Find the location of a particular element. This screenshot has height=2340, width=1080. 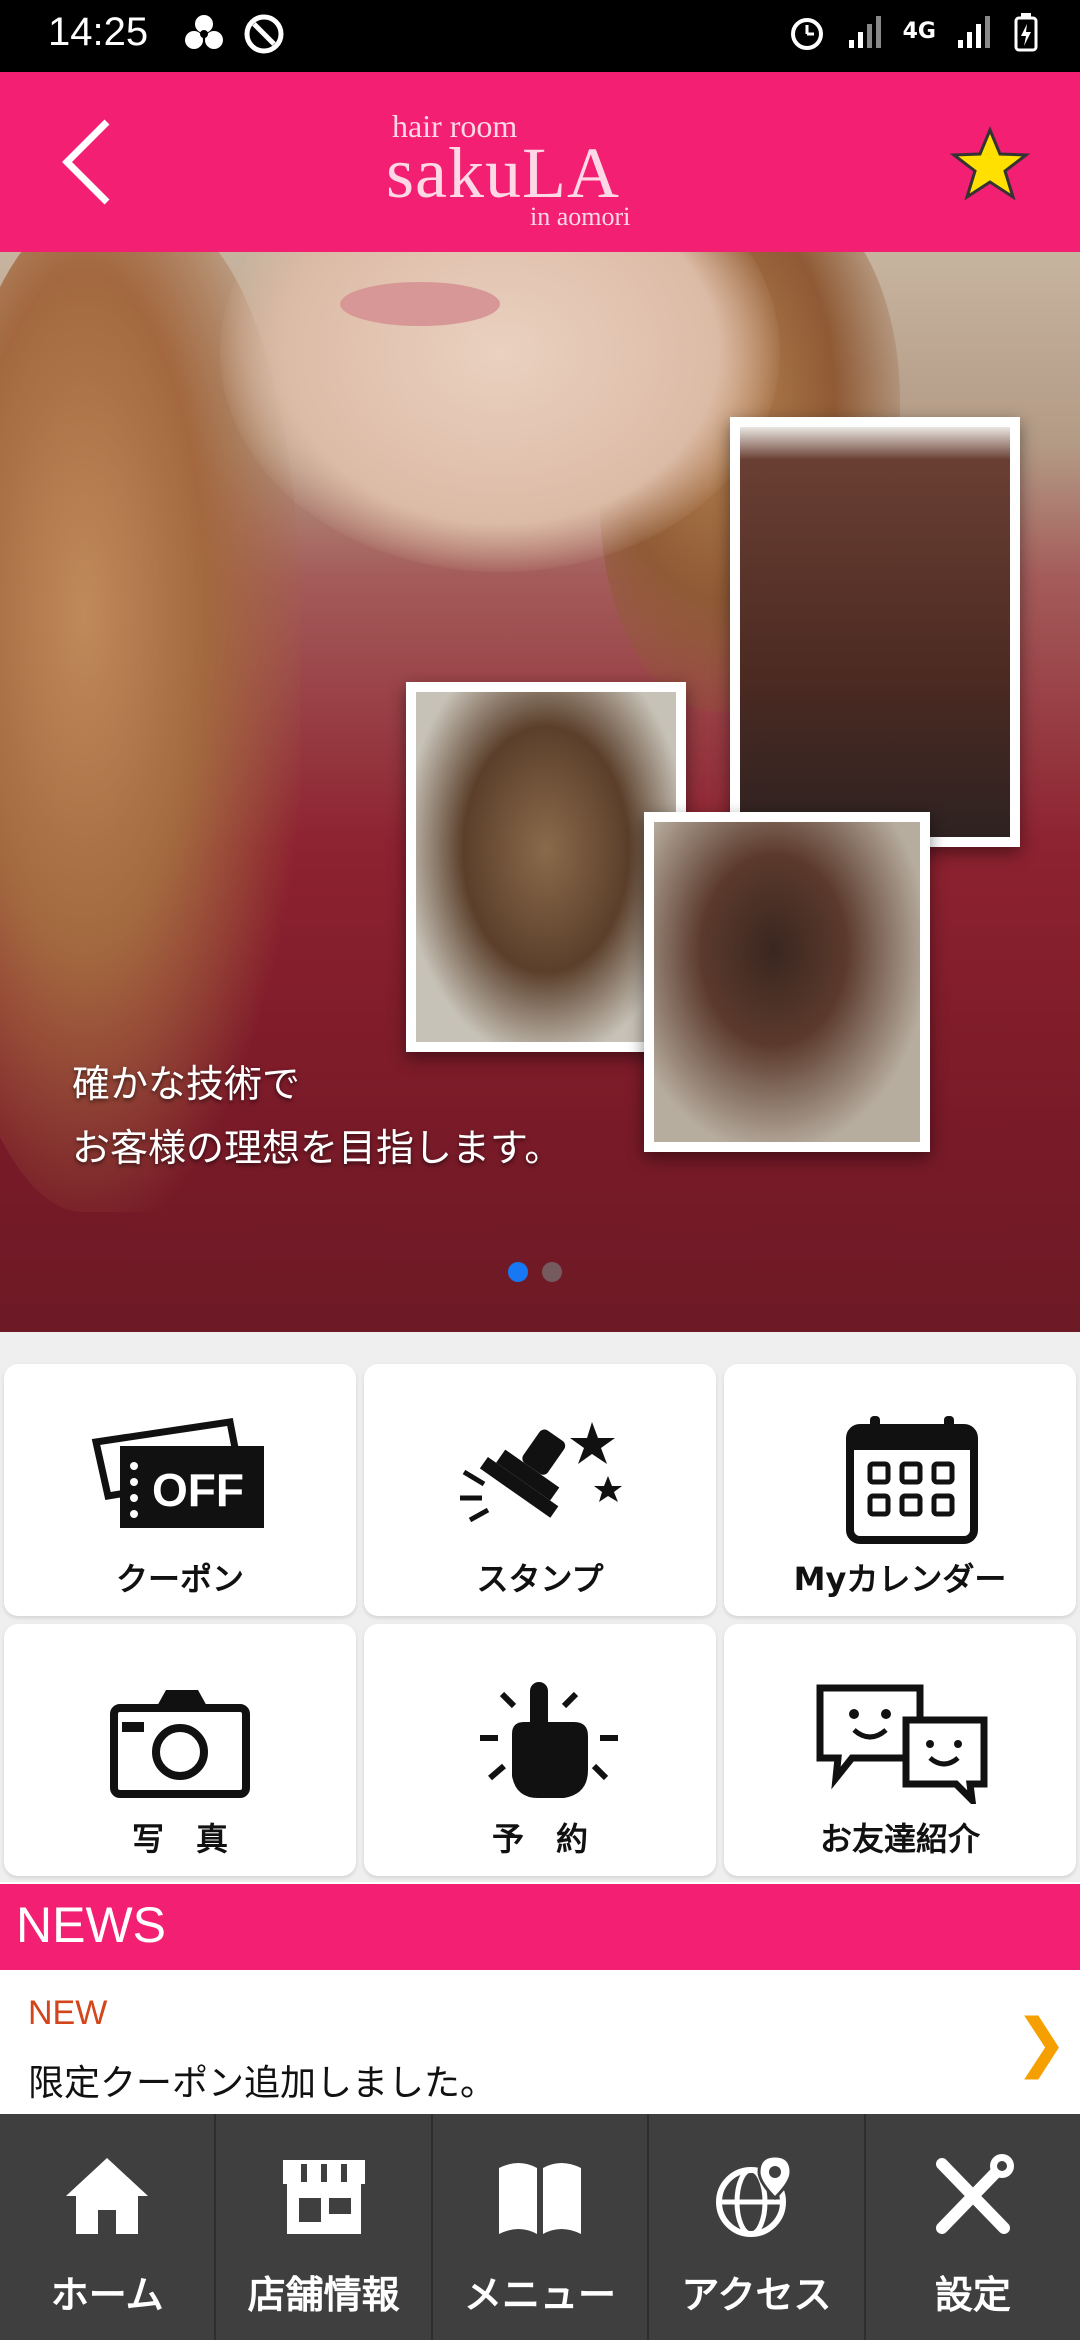

hero-caption: 確かな技術で お客様の理想を目指します。 is located at coordinates (317, 1116).